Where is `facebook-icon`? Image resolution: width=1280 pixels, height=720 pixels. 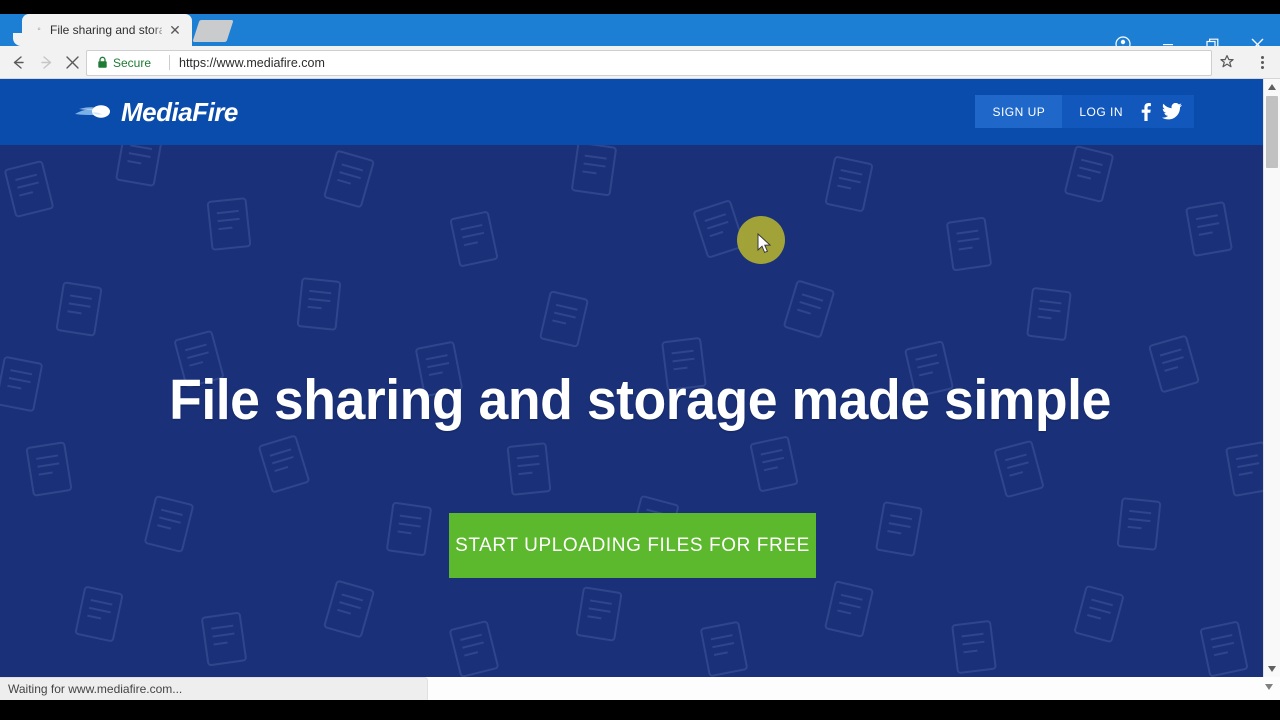 facebook-icon is located at coordinates (1145, 111).